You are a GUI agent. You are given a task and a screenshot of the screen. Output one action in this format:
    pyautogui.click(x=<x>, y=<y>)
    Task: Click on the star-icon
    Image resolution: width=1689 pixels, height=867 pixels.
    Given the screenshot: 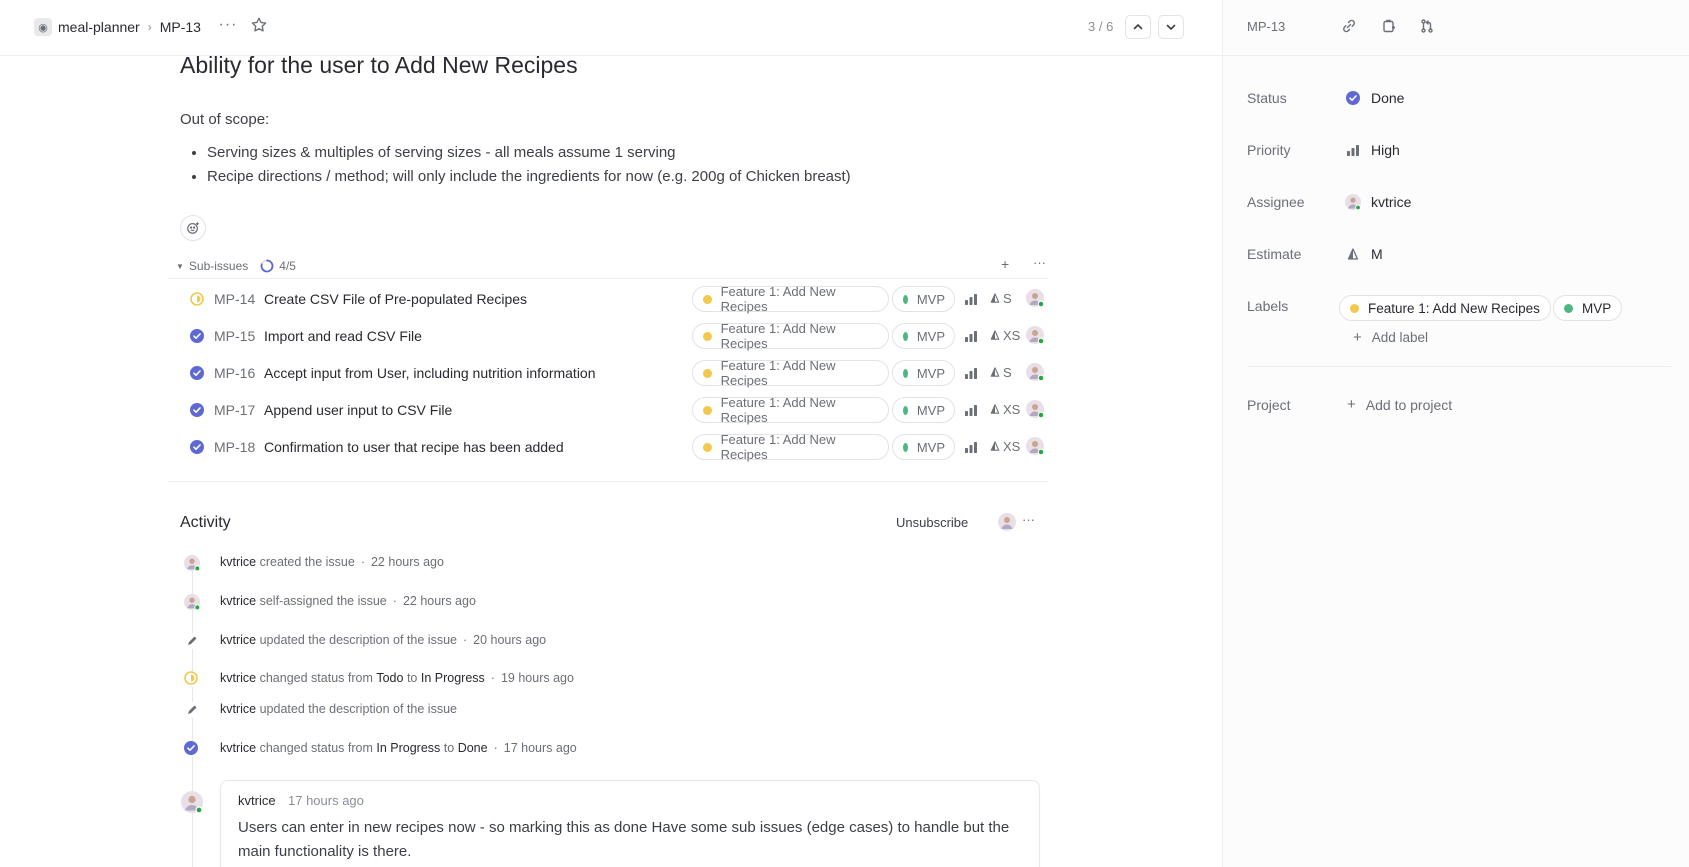 What is the action you would take?
    pyautogui.click(x=260, y=26)
    